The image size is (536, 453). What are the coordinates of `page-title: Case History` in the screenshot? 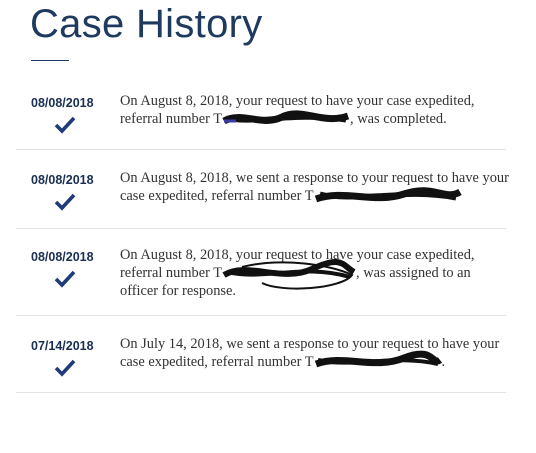 It's located at (146, 24).